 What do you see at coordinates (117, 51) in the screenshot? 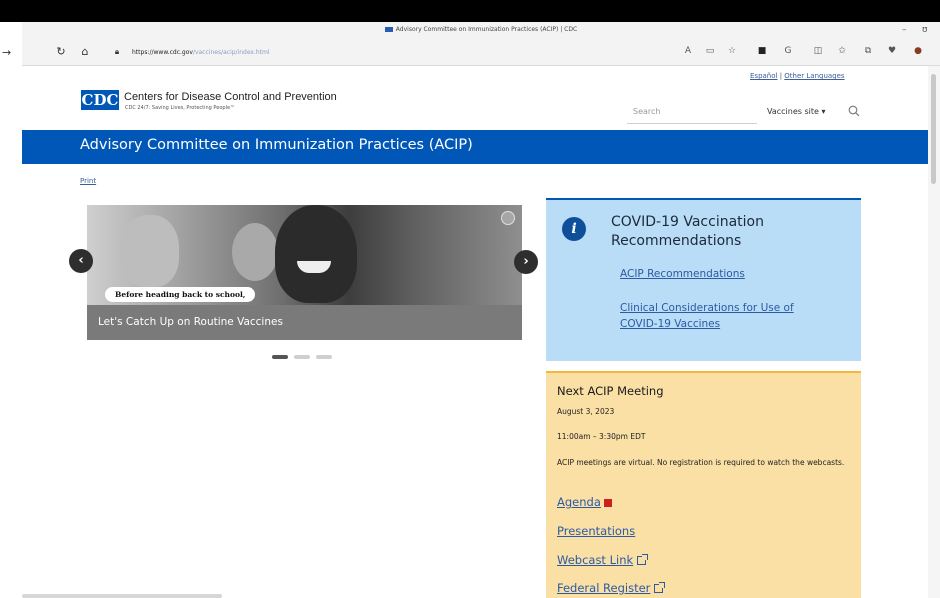
I see `lock-icon: 🔒︎` at bounding box center [117, 51].